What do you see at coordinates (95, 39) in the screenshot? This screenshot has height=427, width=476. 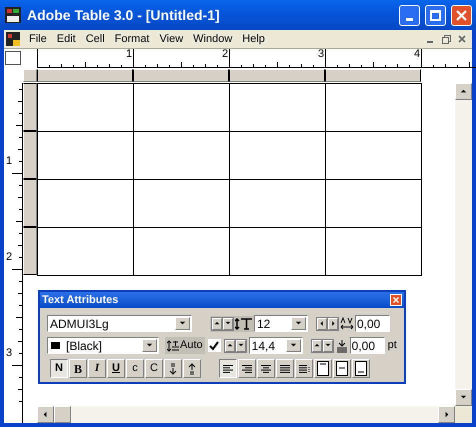 I see `menu-item: Cell` at bounding box center [95, 39].